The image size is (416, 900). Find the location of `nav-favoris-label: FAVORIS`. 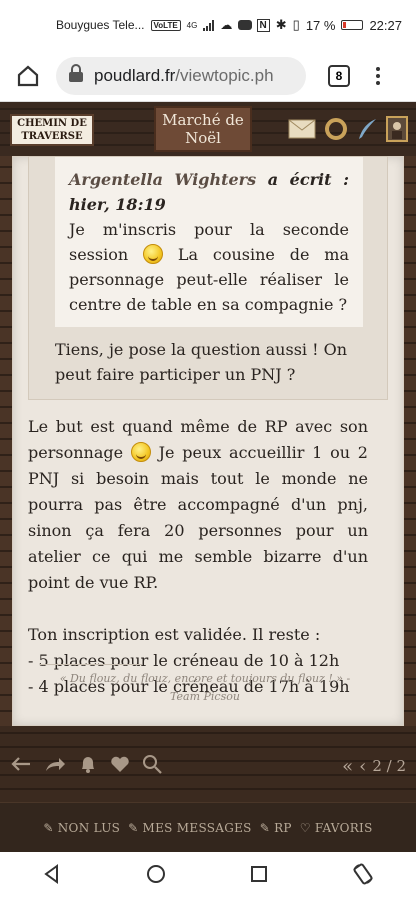

nav-favoris-label: FAVORIS is located at coordinates (343, 827).